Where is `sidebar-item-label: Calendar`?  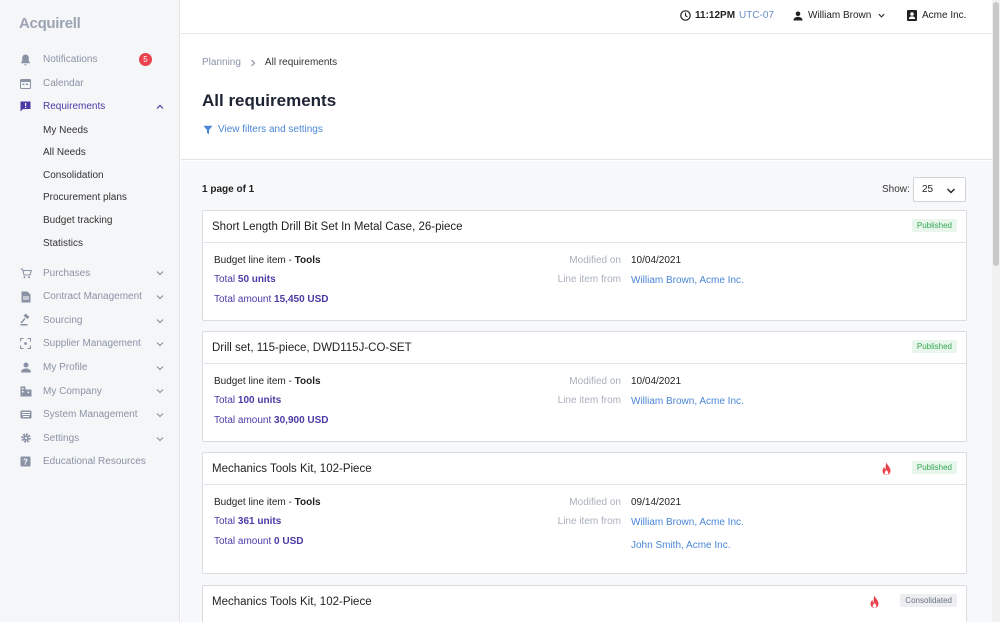
sidebar-item-label: Calendar is located at coordinates (63, 83).